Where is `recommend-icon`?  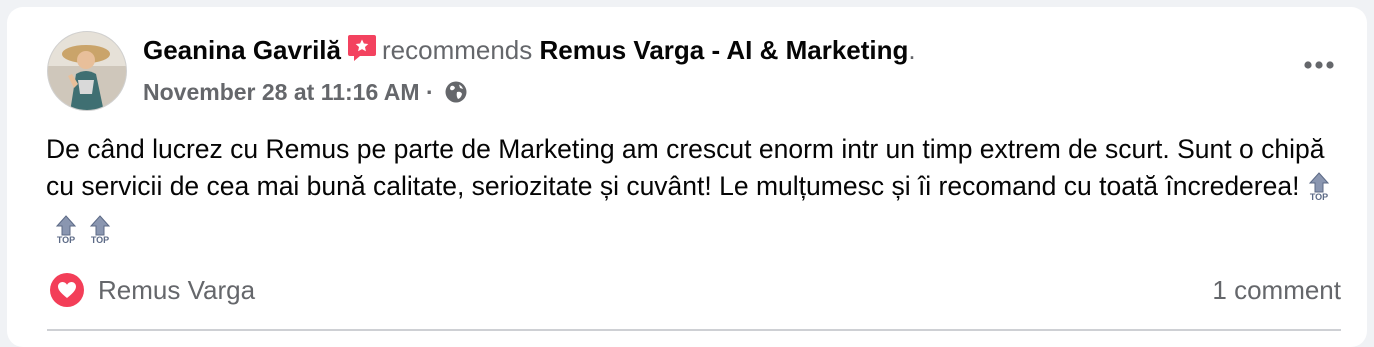 recommend-icon is located at coordinates (362, 52).